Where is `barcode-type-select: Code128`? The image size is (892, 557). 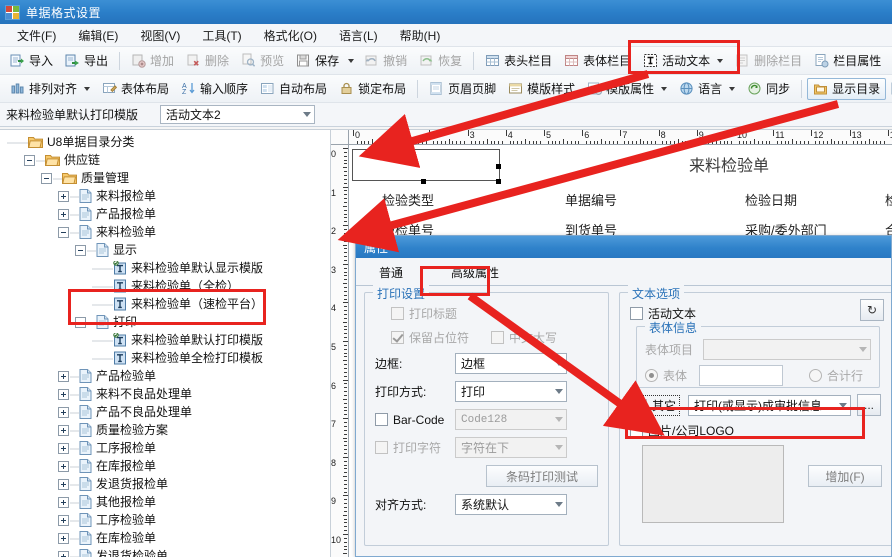 barcode-type-select: Code128 is located at coordinates (511, 419).